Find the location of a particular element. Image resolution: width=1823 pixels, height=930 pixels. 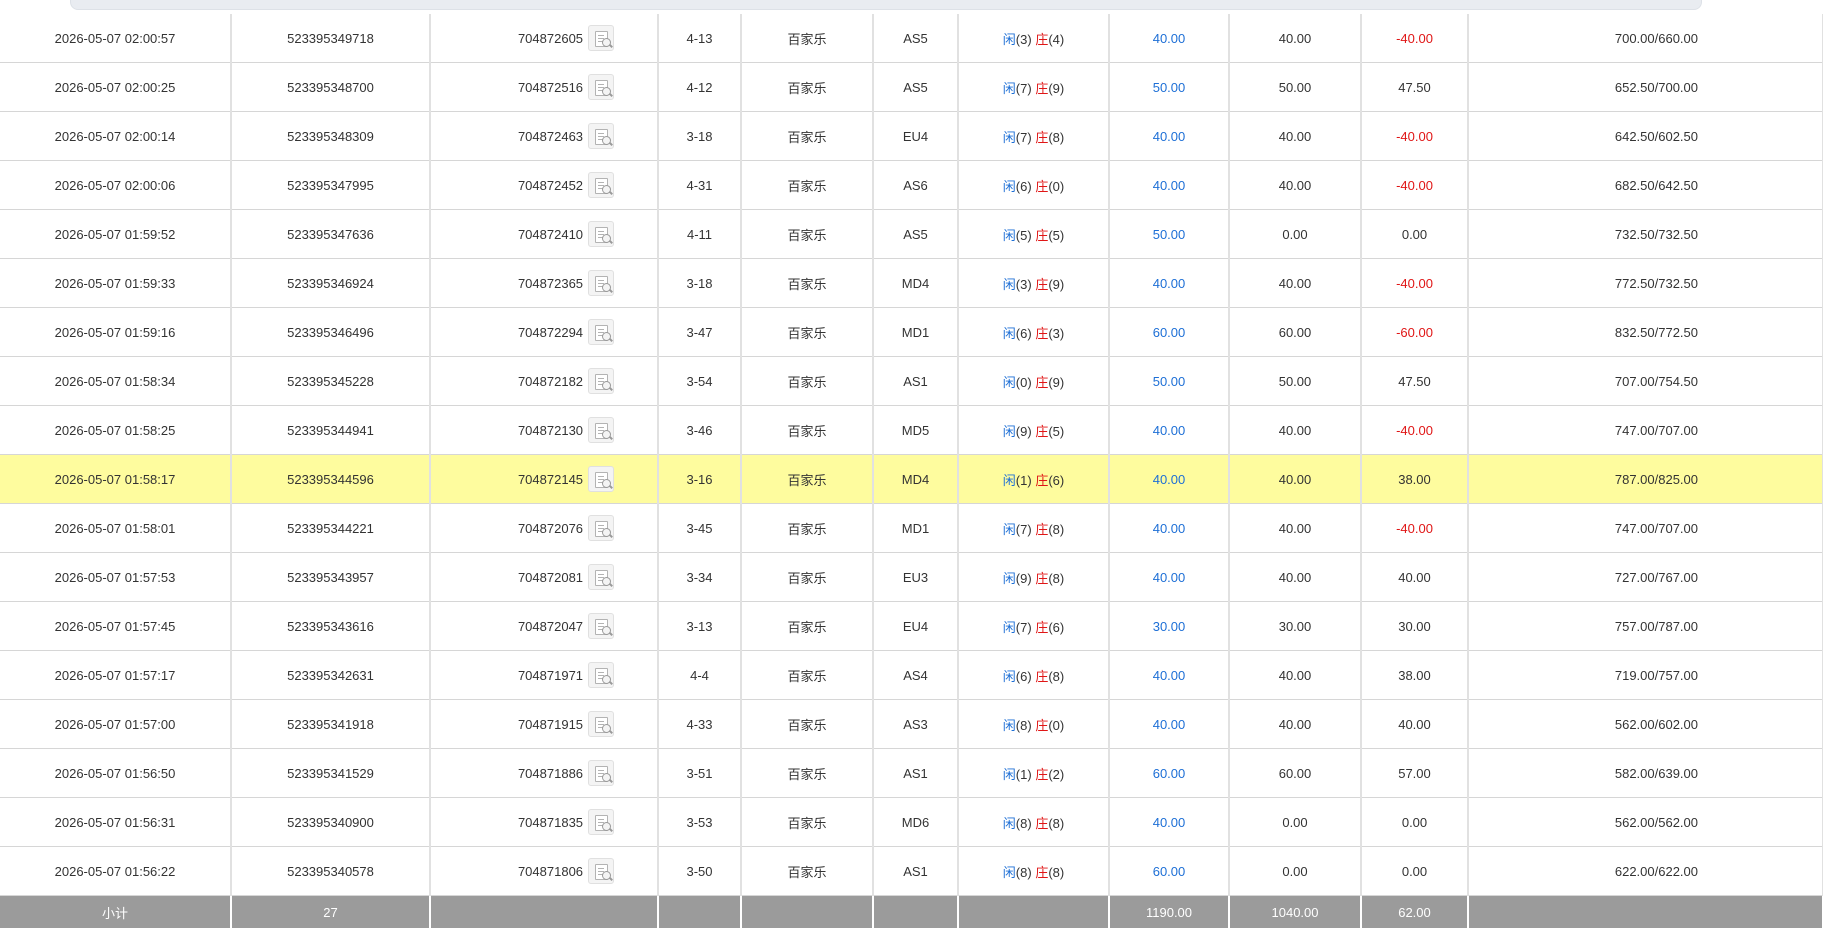

round-cell: 704872410 is located at coordinates (544, 234).